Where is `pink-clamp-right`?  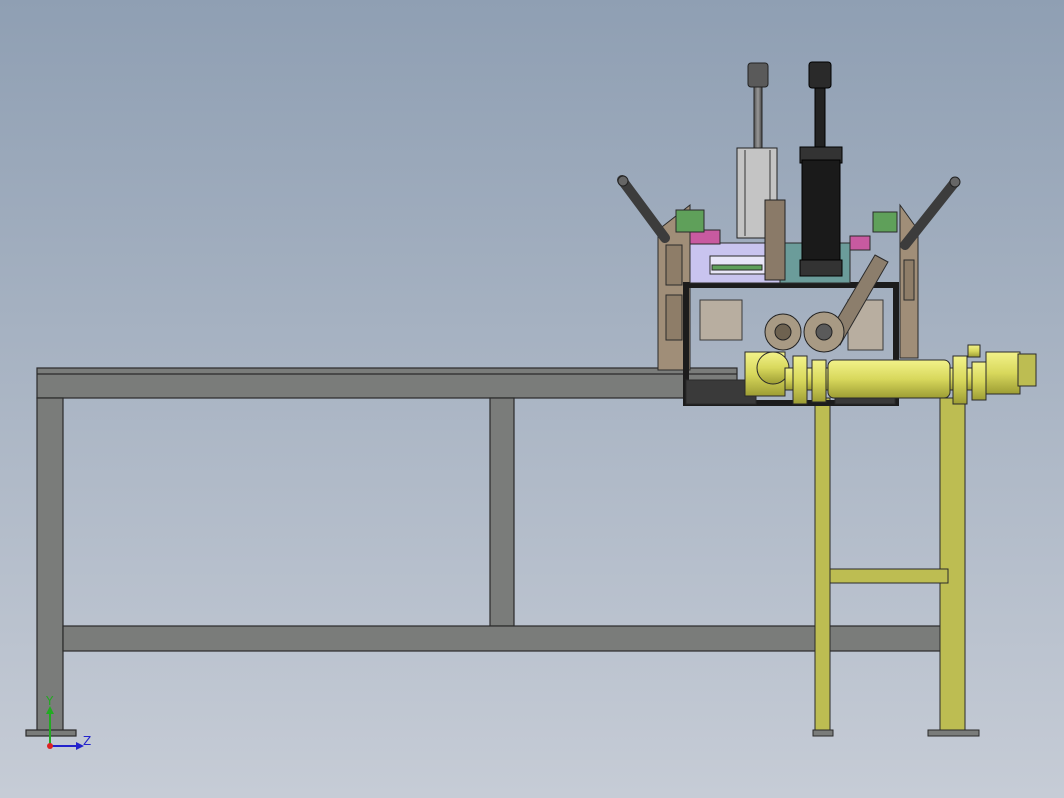
pink-clamp-right is located at coordinates (860, 243).